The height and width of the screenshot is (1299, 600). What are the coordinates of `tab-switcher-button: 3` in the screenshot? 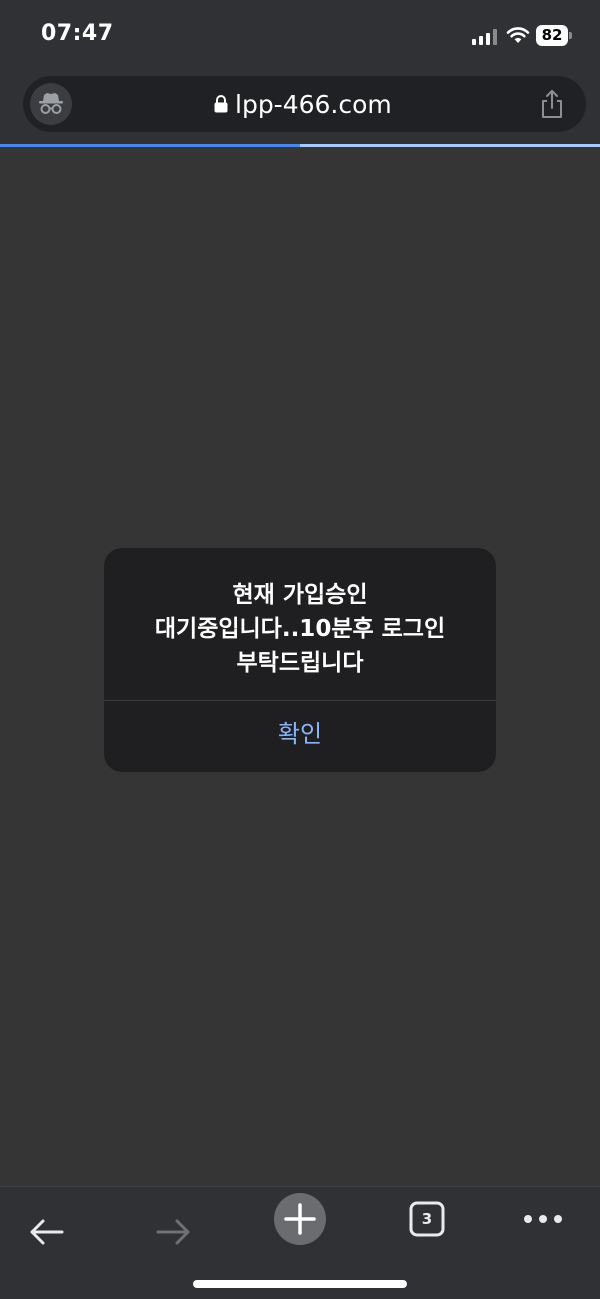 It's located at (427, 1219).